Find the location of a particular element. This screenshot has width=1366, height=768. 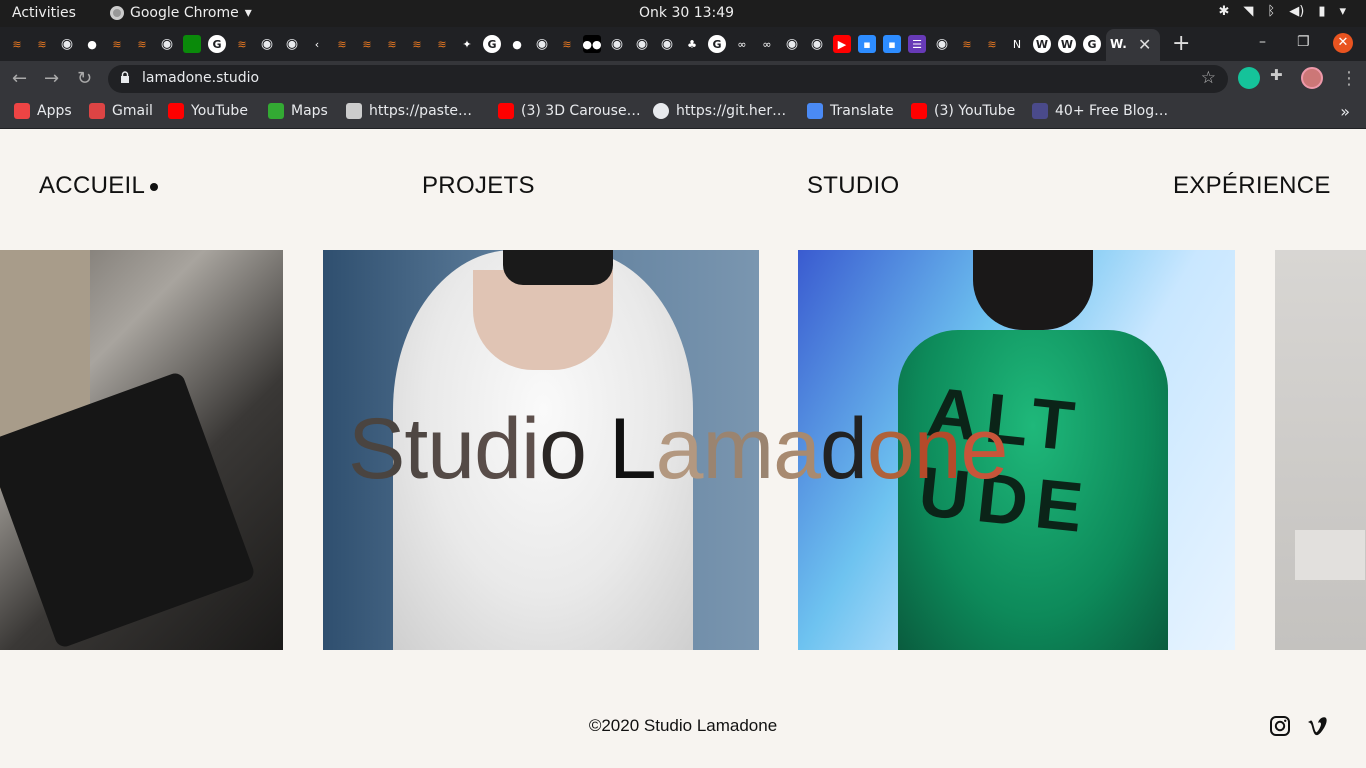

more-bookmarks-icon: » is located at coordinates (1345, 111).